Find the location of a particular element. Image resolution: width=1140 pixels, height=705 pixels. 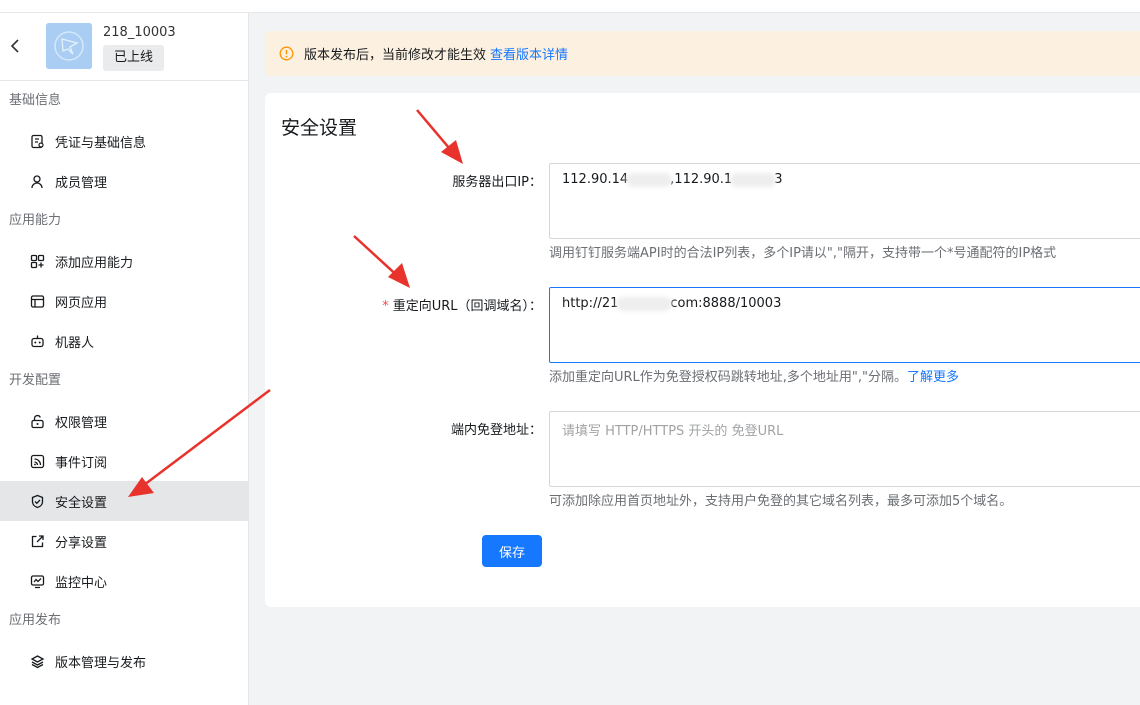

group-title-dev: 开发配置 is located at coordinates (35, 380).